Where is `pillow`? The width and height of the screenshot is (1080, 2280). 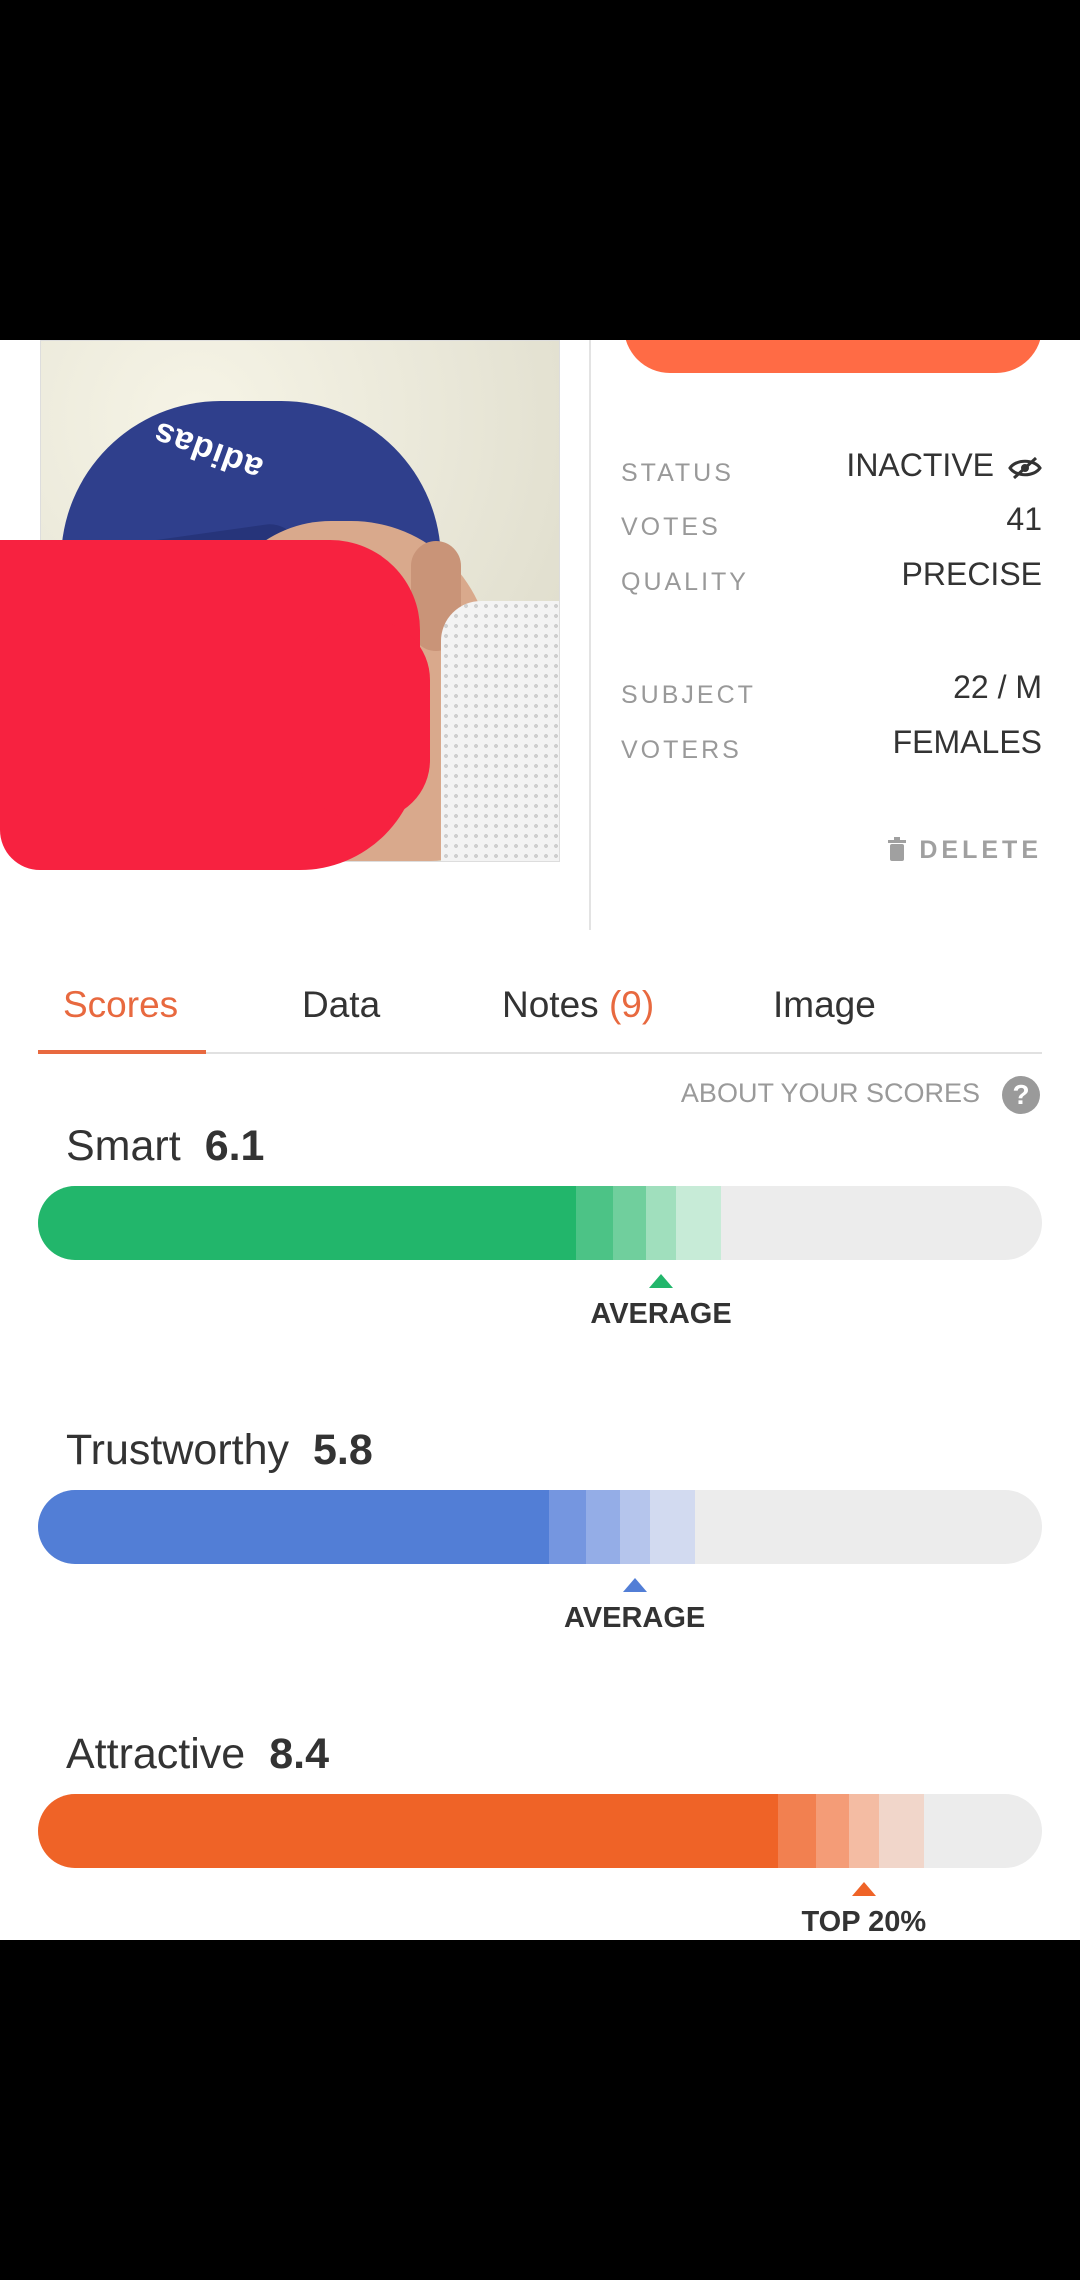 pillow is located at coordinates (500, 731).